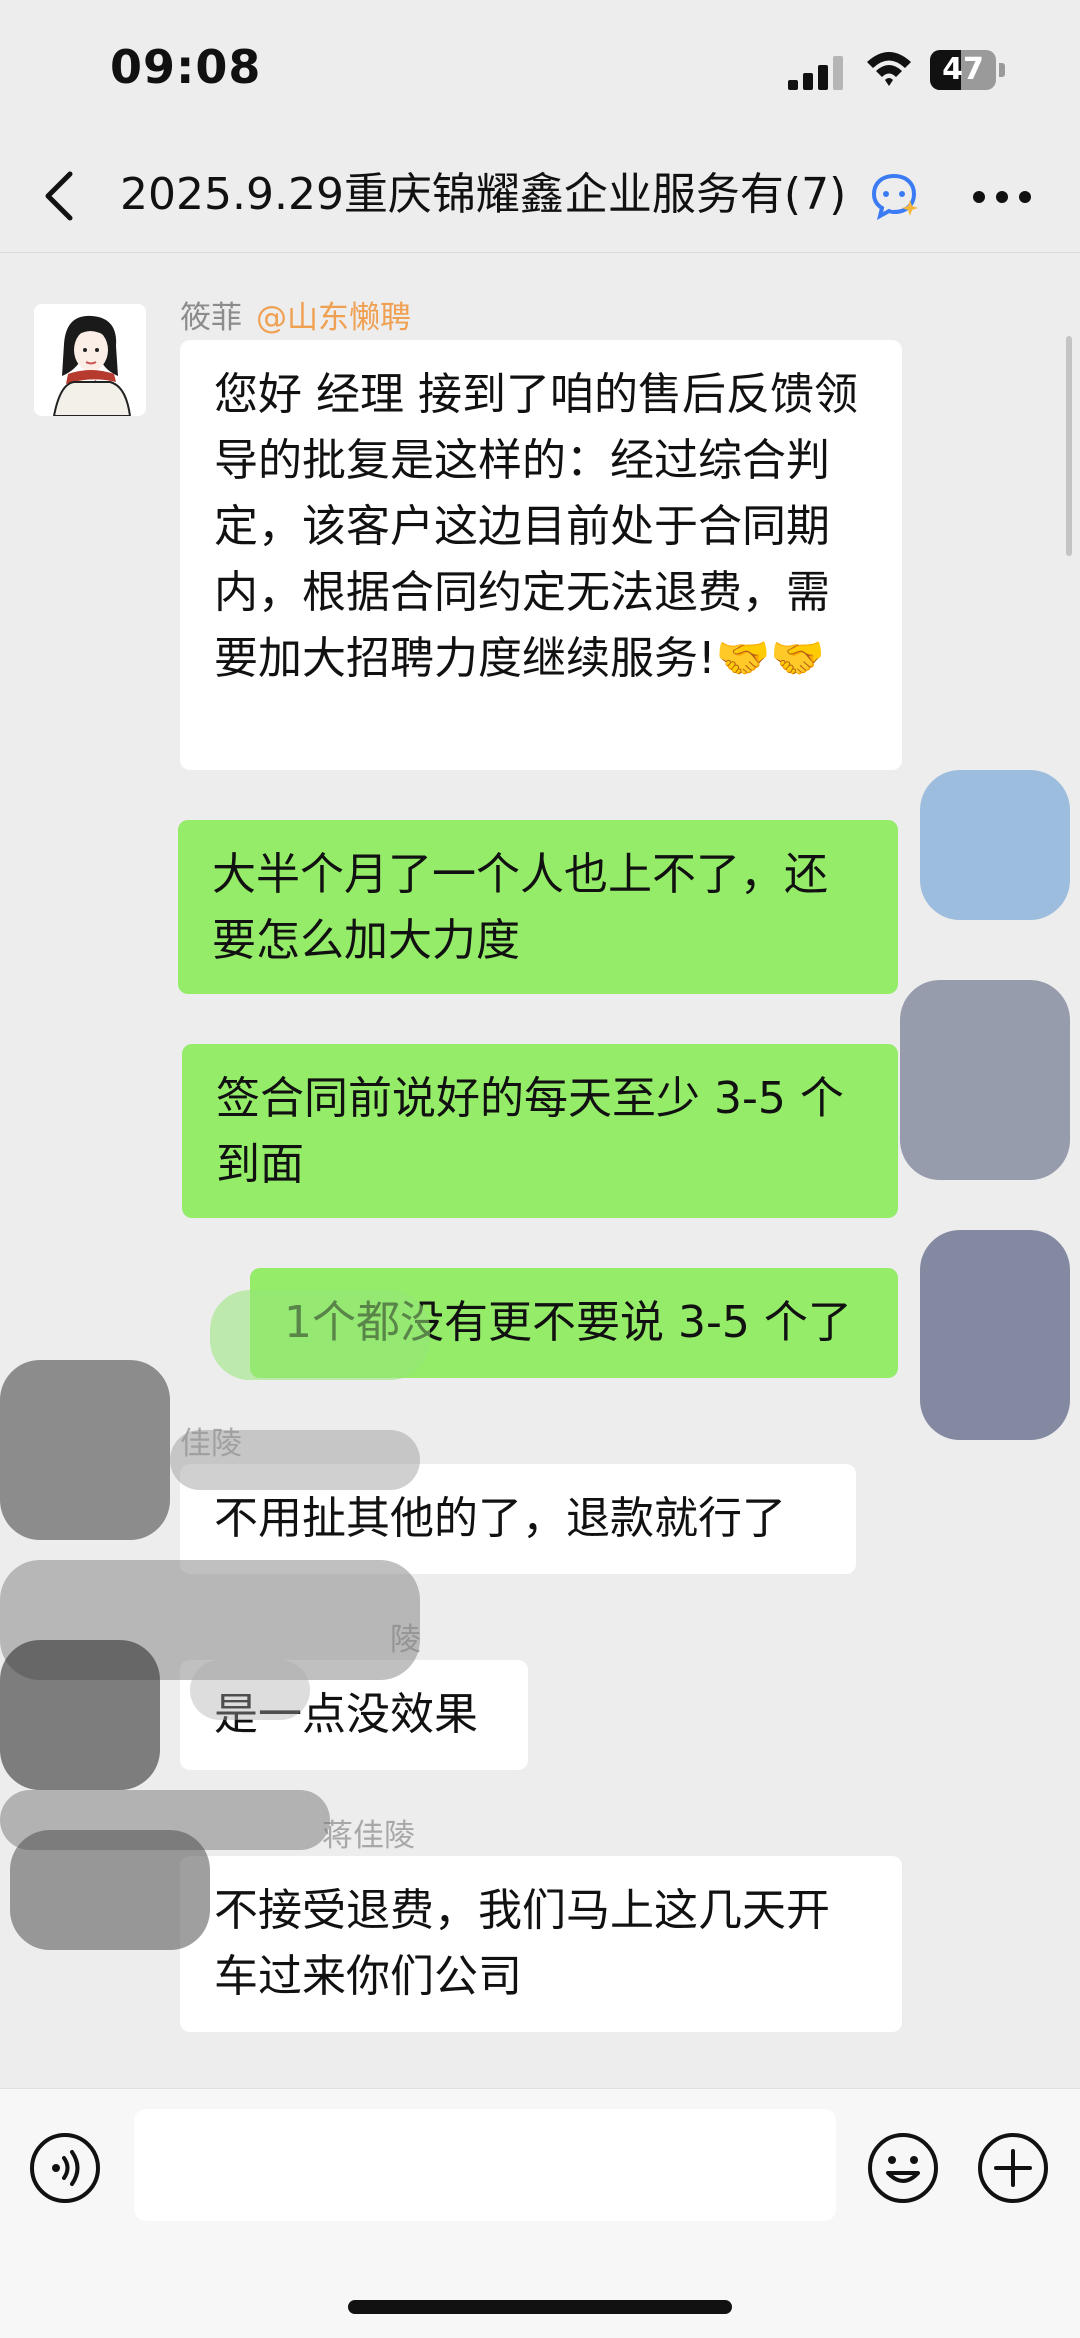 The height and width of the screenshot is (2338, 1080). Describe the element at coordinates (405, 1640) in the screenshot. I see `sender-name: 陵` at that location.